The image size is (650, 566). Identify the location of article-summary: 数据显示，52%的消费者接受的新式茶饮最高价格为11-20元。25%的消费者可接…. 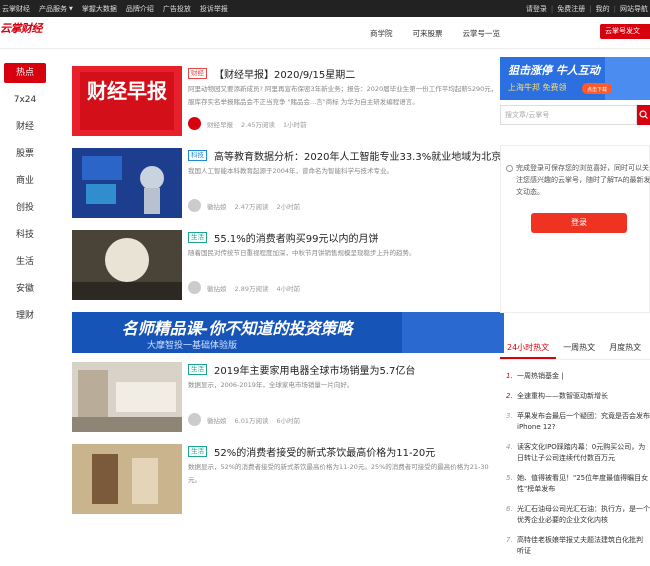
(338, 473).